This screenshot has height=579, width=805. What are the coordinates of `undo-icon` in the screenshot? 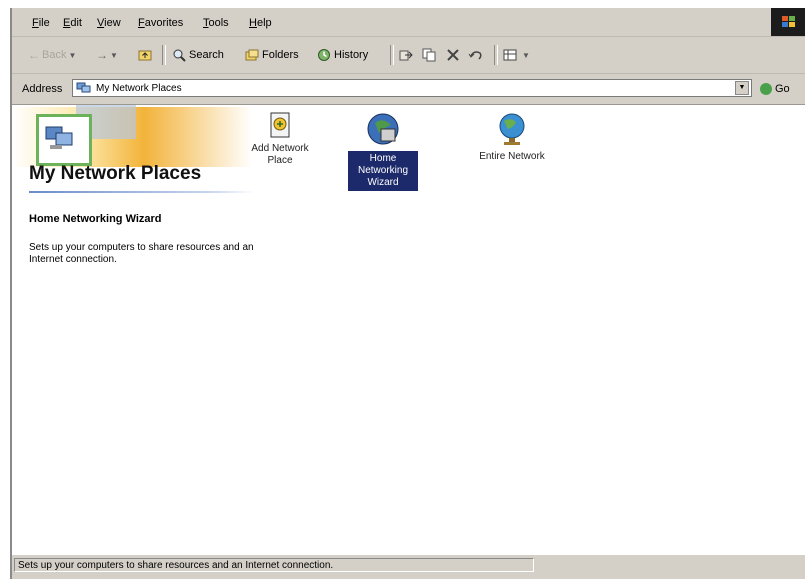 It's located at (475, 55).